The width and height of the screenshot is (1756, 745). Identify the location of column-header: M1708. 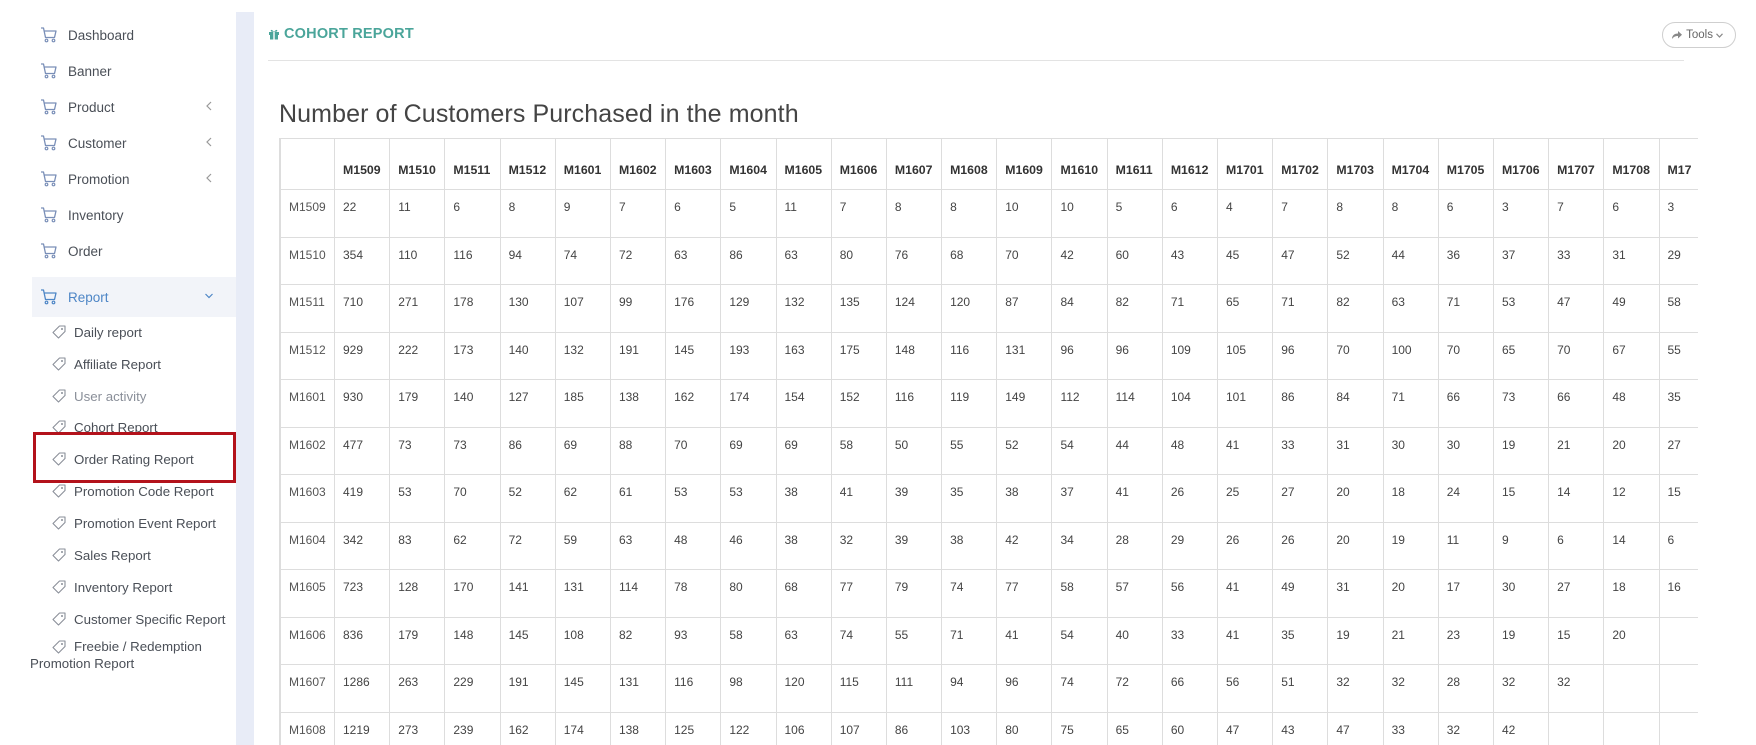
(1631, 164).